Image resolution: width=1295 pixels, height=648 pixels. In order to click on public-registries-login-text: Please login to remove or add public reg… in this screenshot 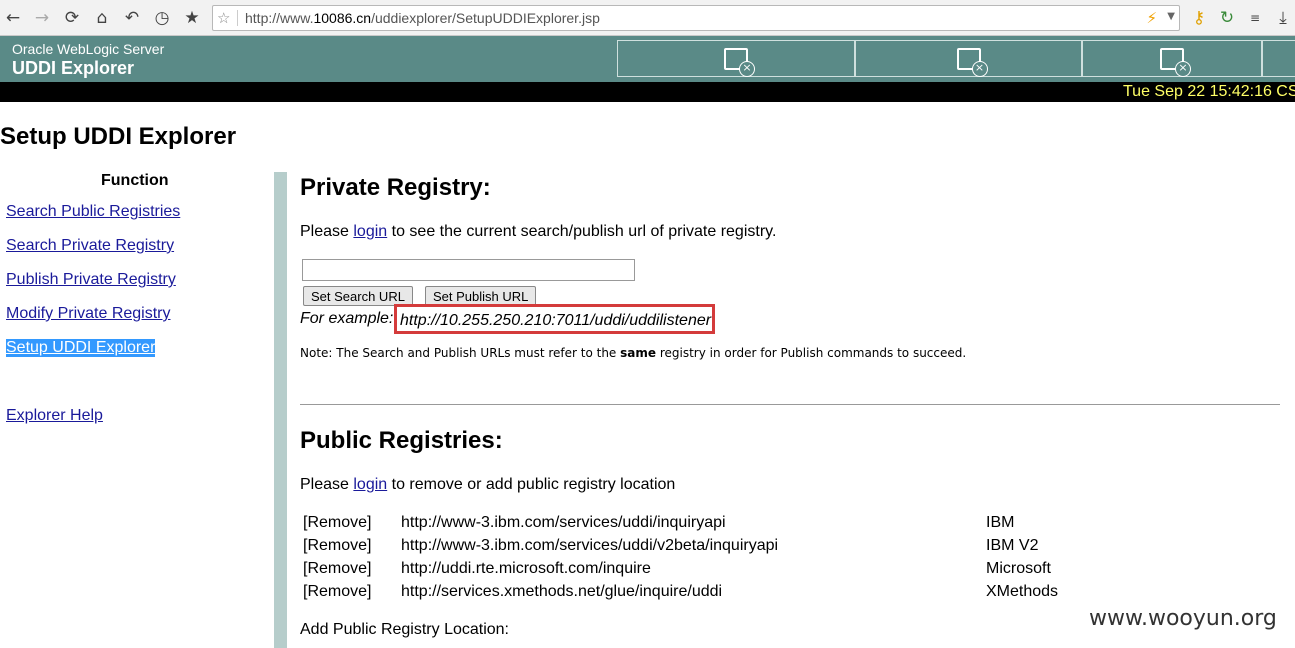, I will do `click(488, 484)`.